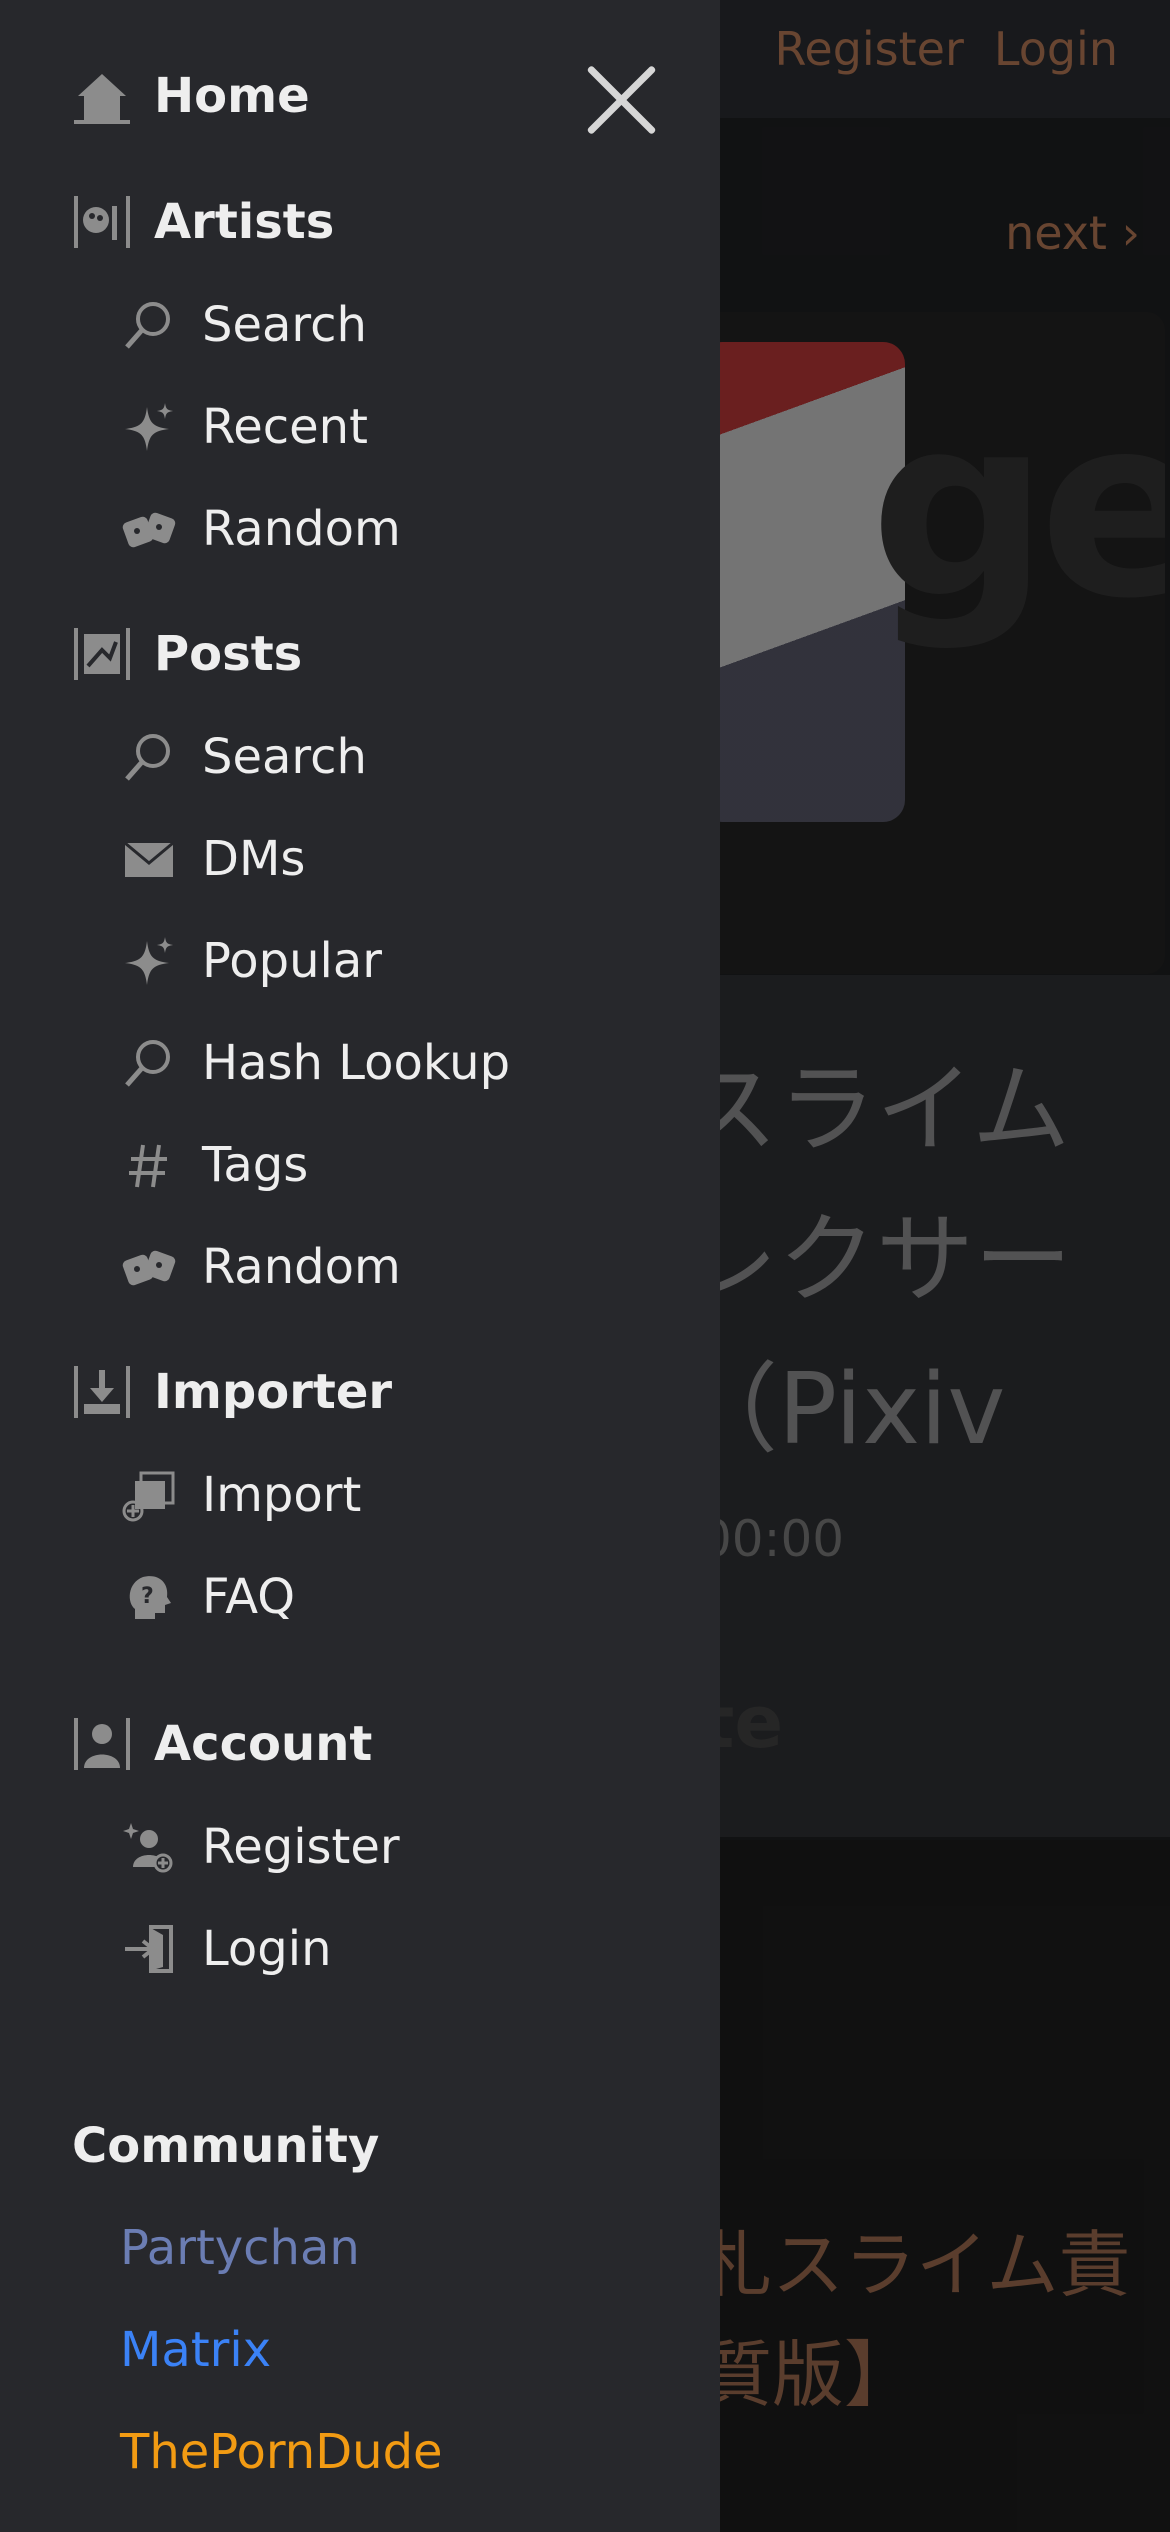 The image size is (1170, 2532). Describe the element at coordinates (243, 757) in the screenshot. I see `posts-search: Search` at that location.